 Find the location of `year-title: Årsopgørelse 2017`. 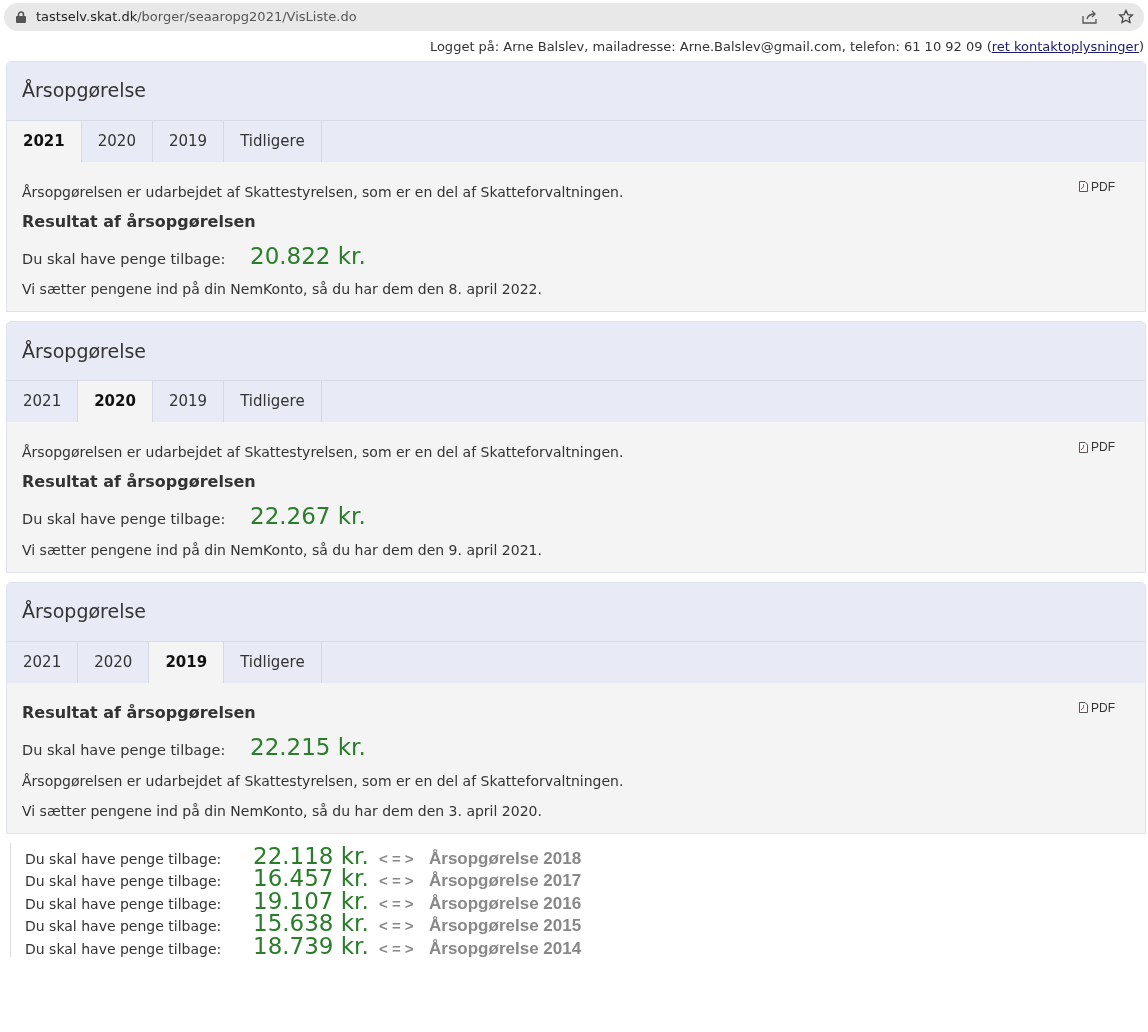

year-title: Årsopgørelse 2017 is located at coordinates (505, 881).